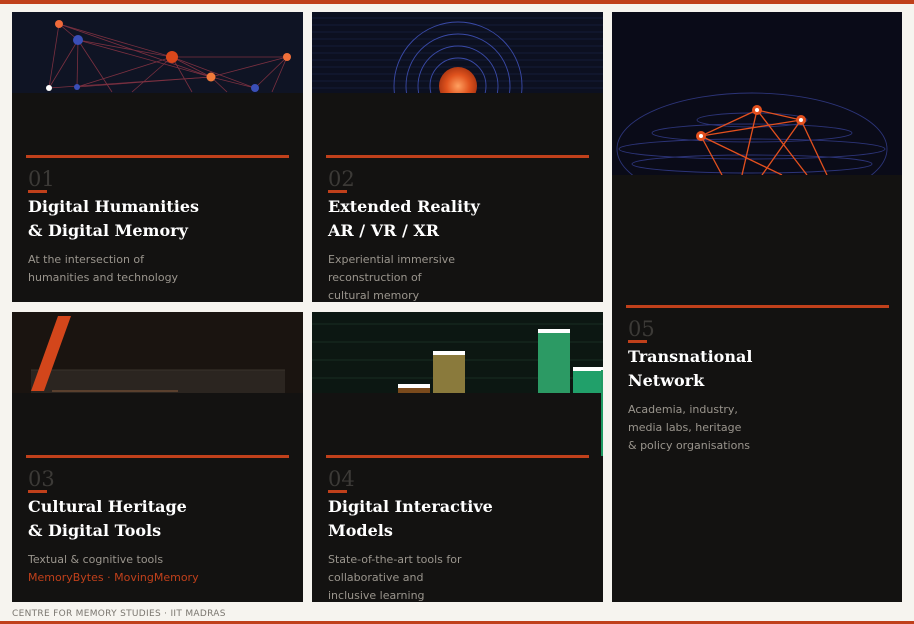  Describe the element at coordinates (41, 479) in the screenshot. I see `card-number: 03` at that location.